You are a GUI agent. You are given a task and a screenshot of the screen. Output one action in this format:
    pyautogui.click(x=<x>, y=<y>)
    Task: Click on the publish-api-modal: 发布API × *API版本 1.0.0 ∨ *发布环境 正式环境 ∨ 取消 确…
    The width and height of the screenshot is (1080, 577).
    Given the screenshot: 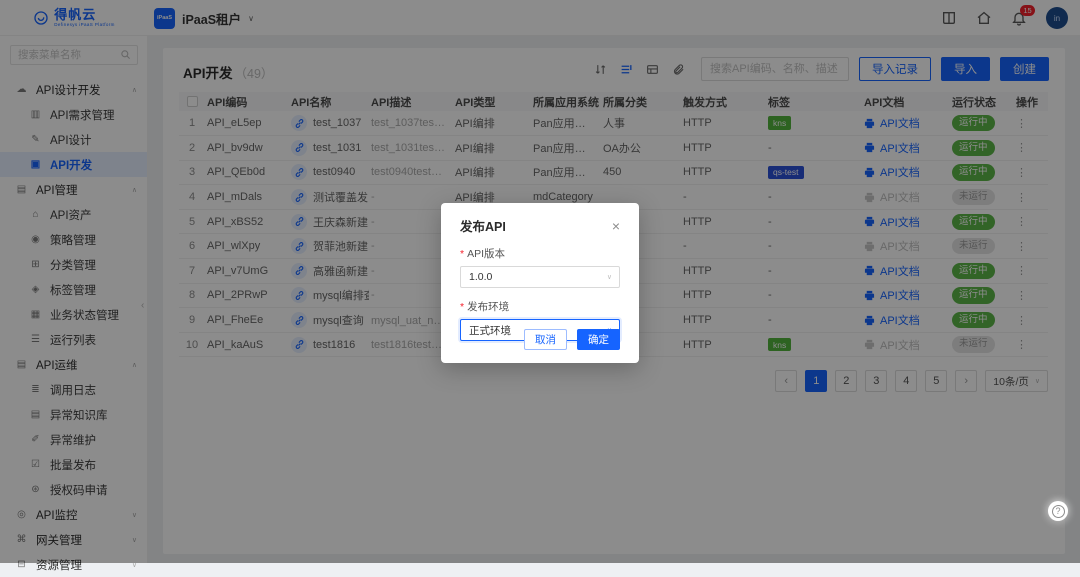 What is the action you would take?
    pyautogui.click(x=540, y=283)
    